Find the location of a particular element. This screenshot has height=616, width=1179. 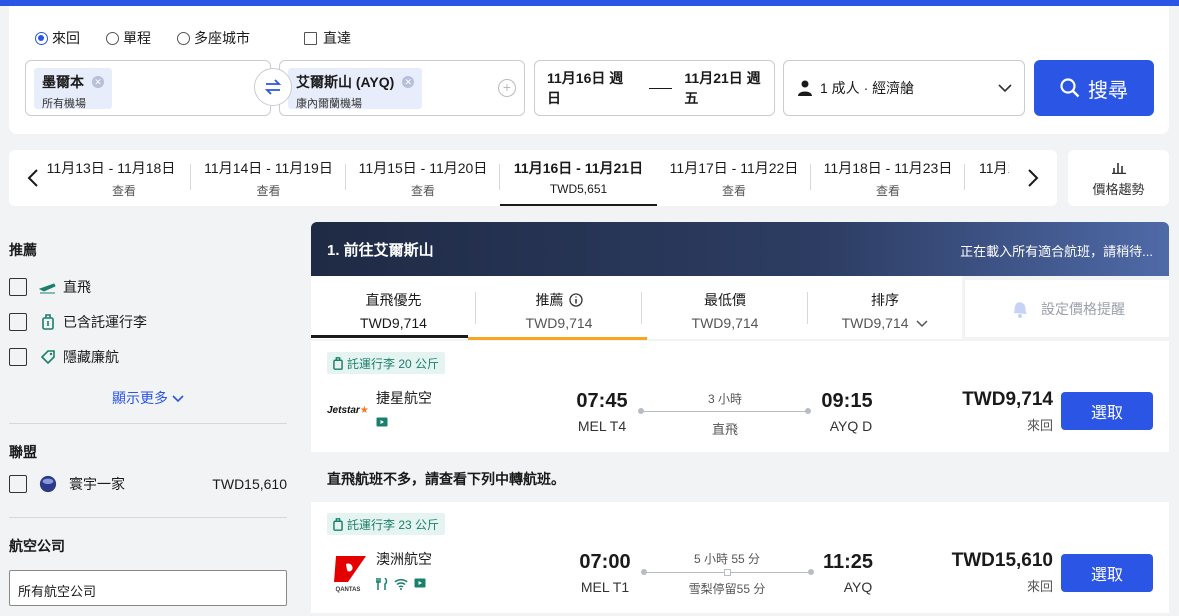

results-title: 1. 前往艾爾斯山 is located at coordinates (380, 250).